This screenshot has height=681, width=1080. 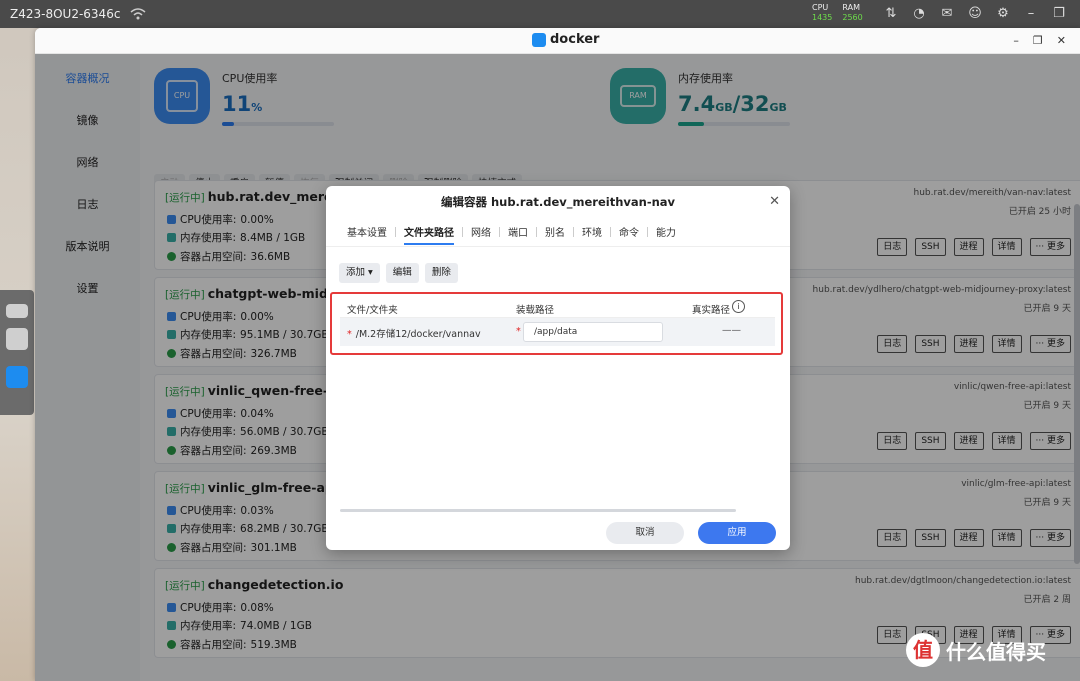 What do you see at coordinates (919, 14) in the screenshot?
I see `gauge-icon: ◔` at bounding box center [919, 14].